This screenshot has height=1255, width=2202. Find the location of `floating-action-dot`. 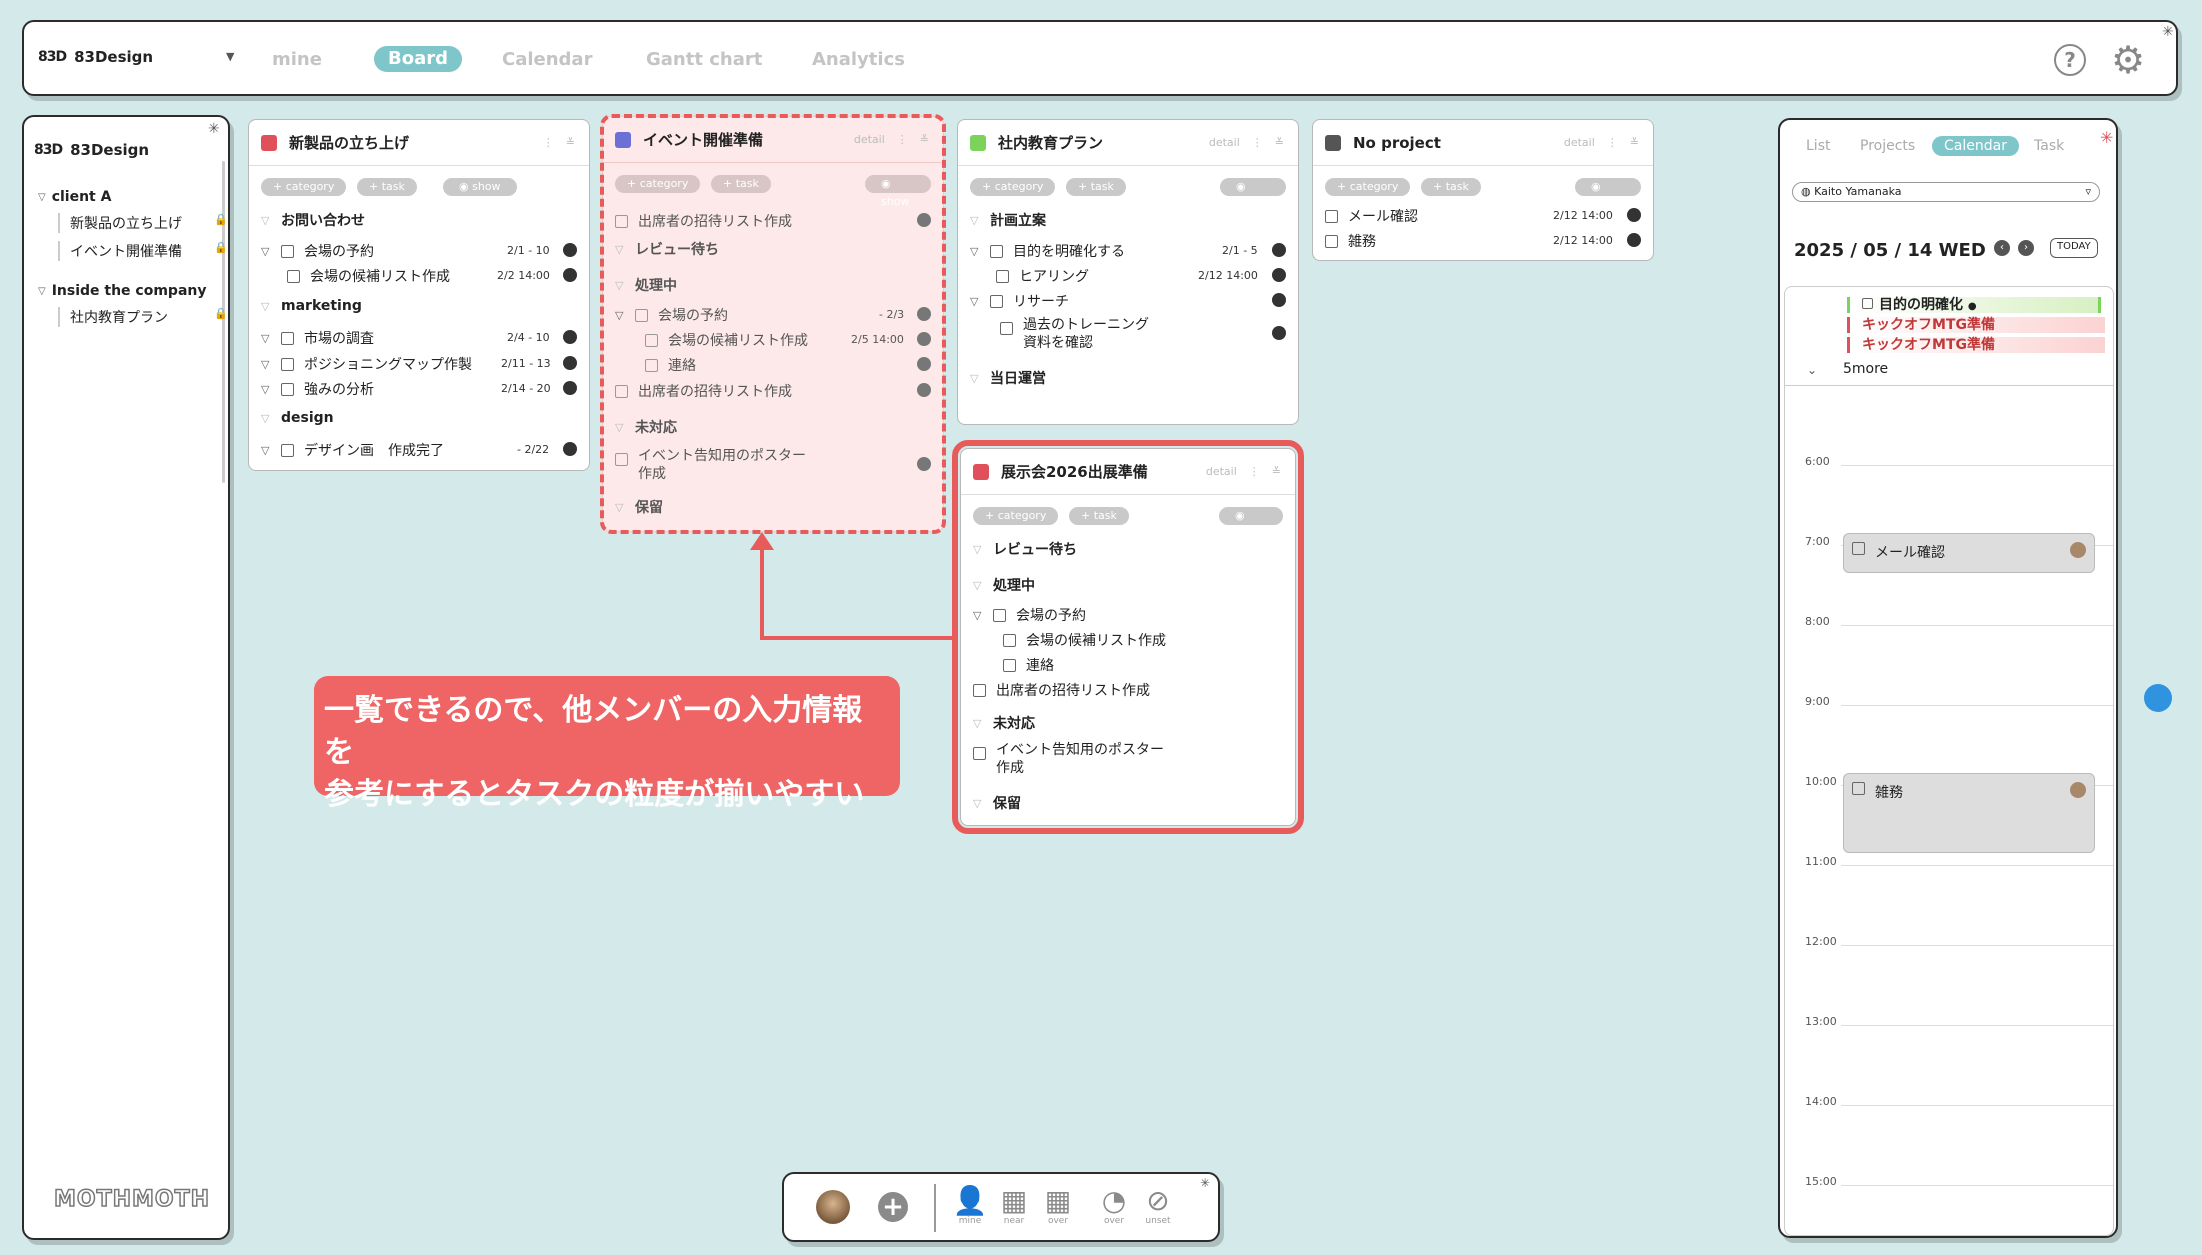

floating-action-dot is located at coordinates (2158, 698).